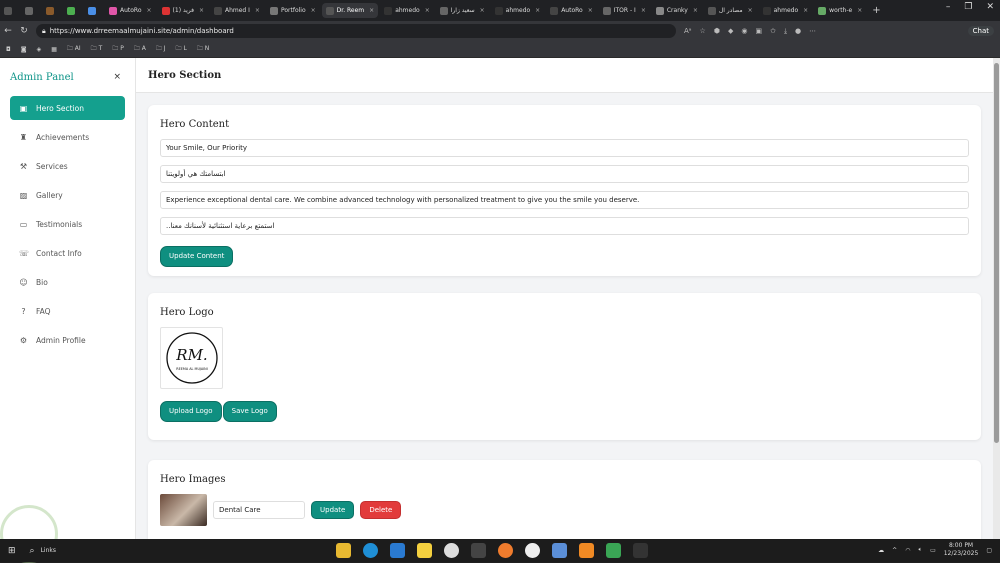  What do you see at coordinates (840, 10) in the screenshot?
I see `browser-tab: worth-e ×` at bounding box center [840, 10].